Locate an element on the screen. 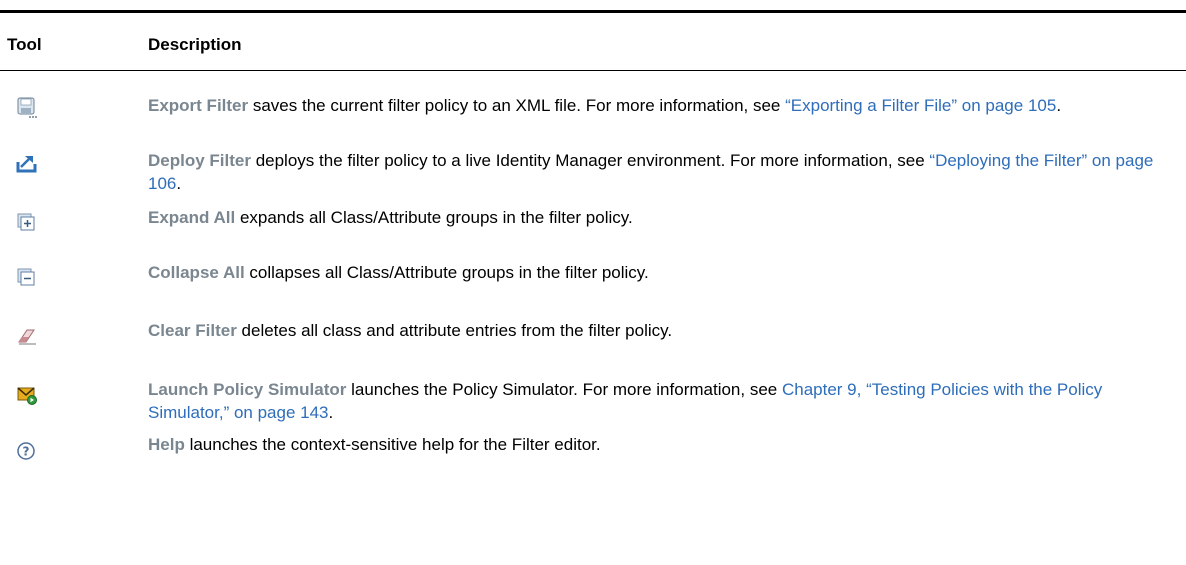 This screenshot has width=1186, height=565. collapse-all-icon is located at coordinates (27, 278).